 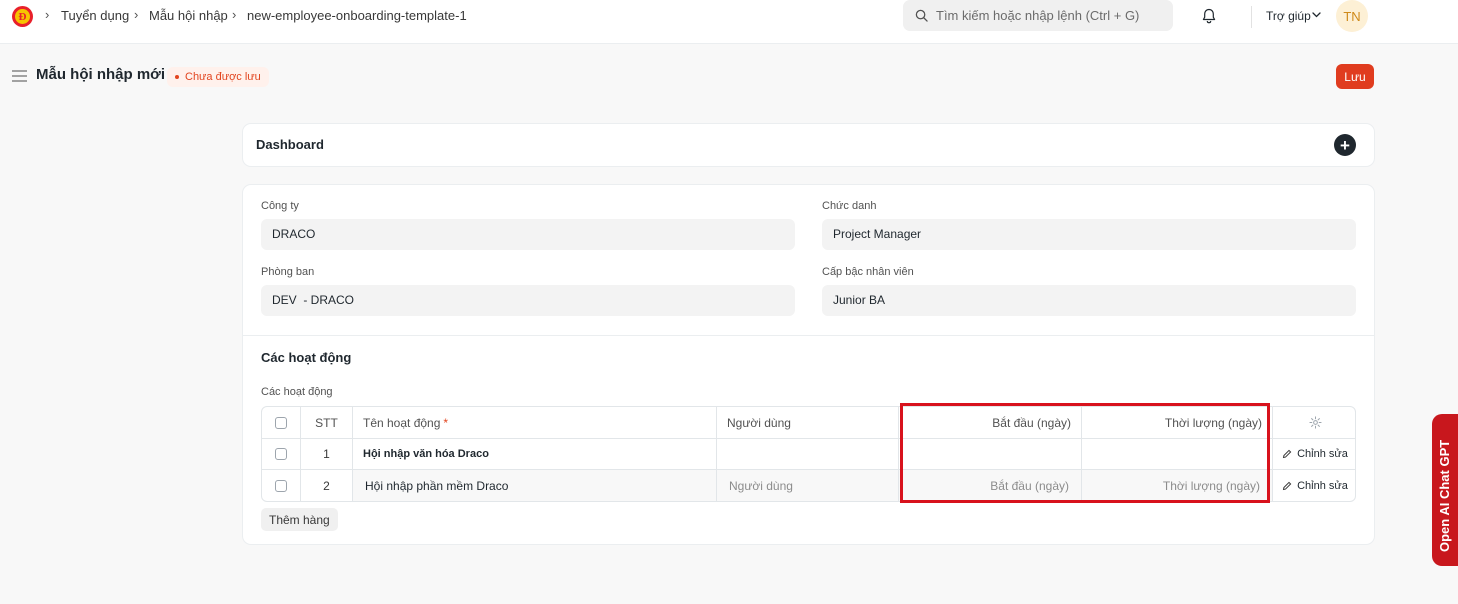 I want to click on chevron-down-icon, so click(x=1316, y=15).